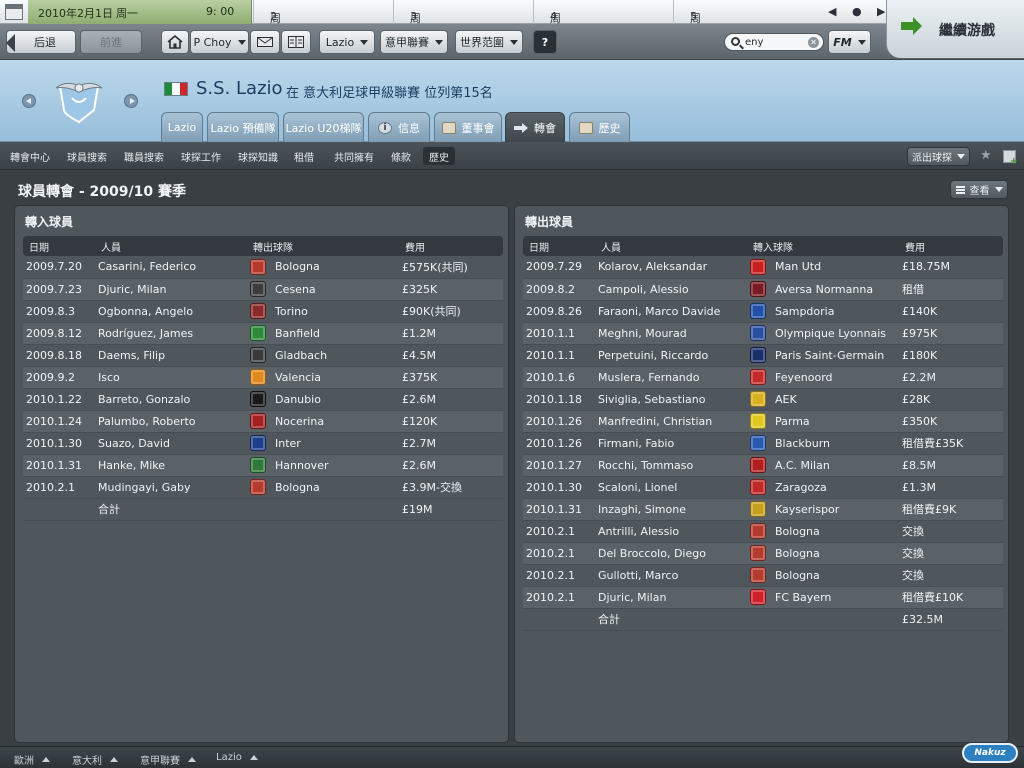 The image size is (1024, 768). What do you see at coordinates (823, 597) in the screenshot?
I see `club-cell: FC Bayern` at bounding box center [823, 597].